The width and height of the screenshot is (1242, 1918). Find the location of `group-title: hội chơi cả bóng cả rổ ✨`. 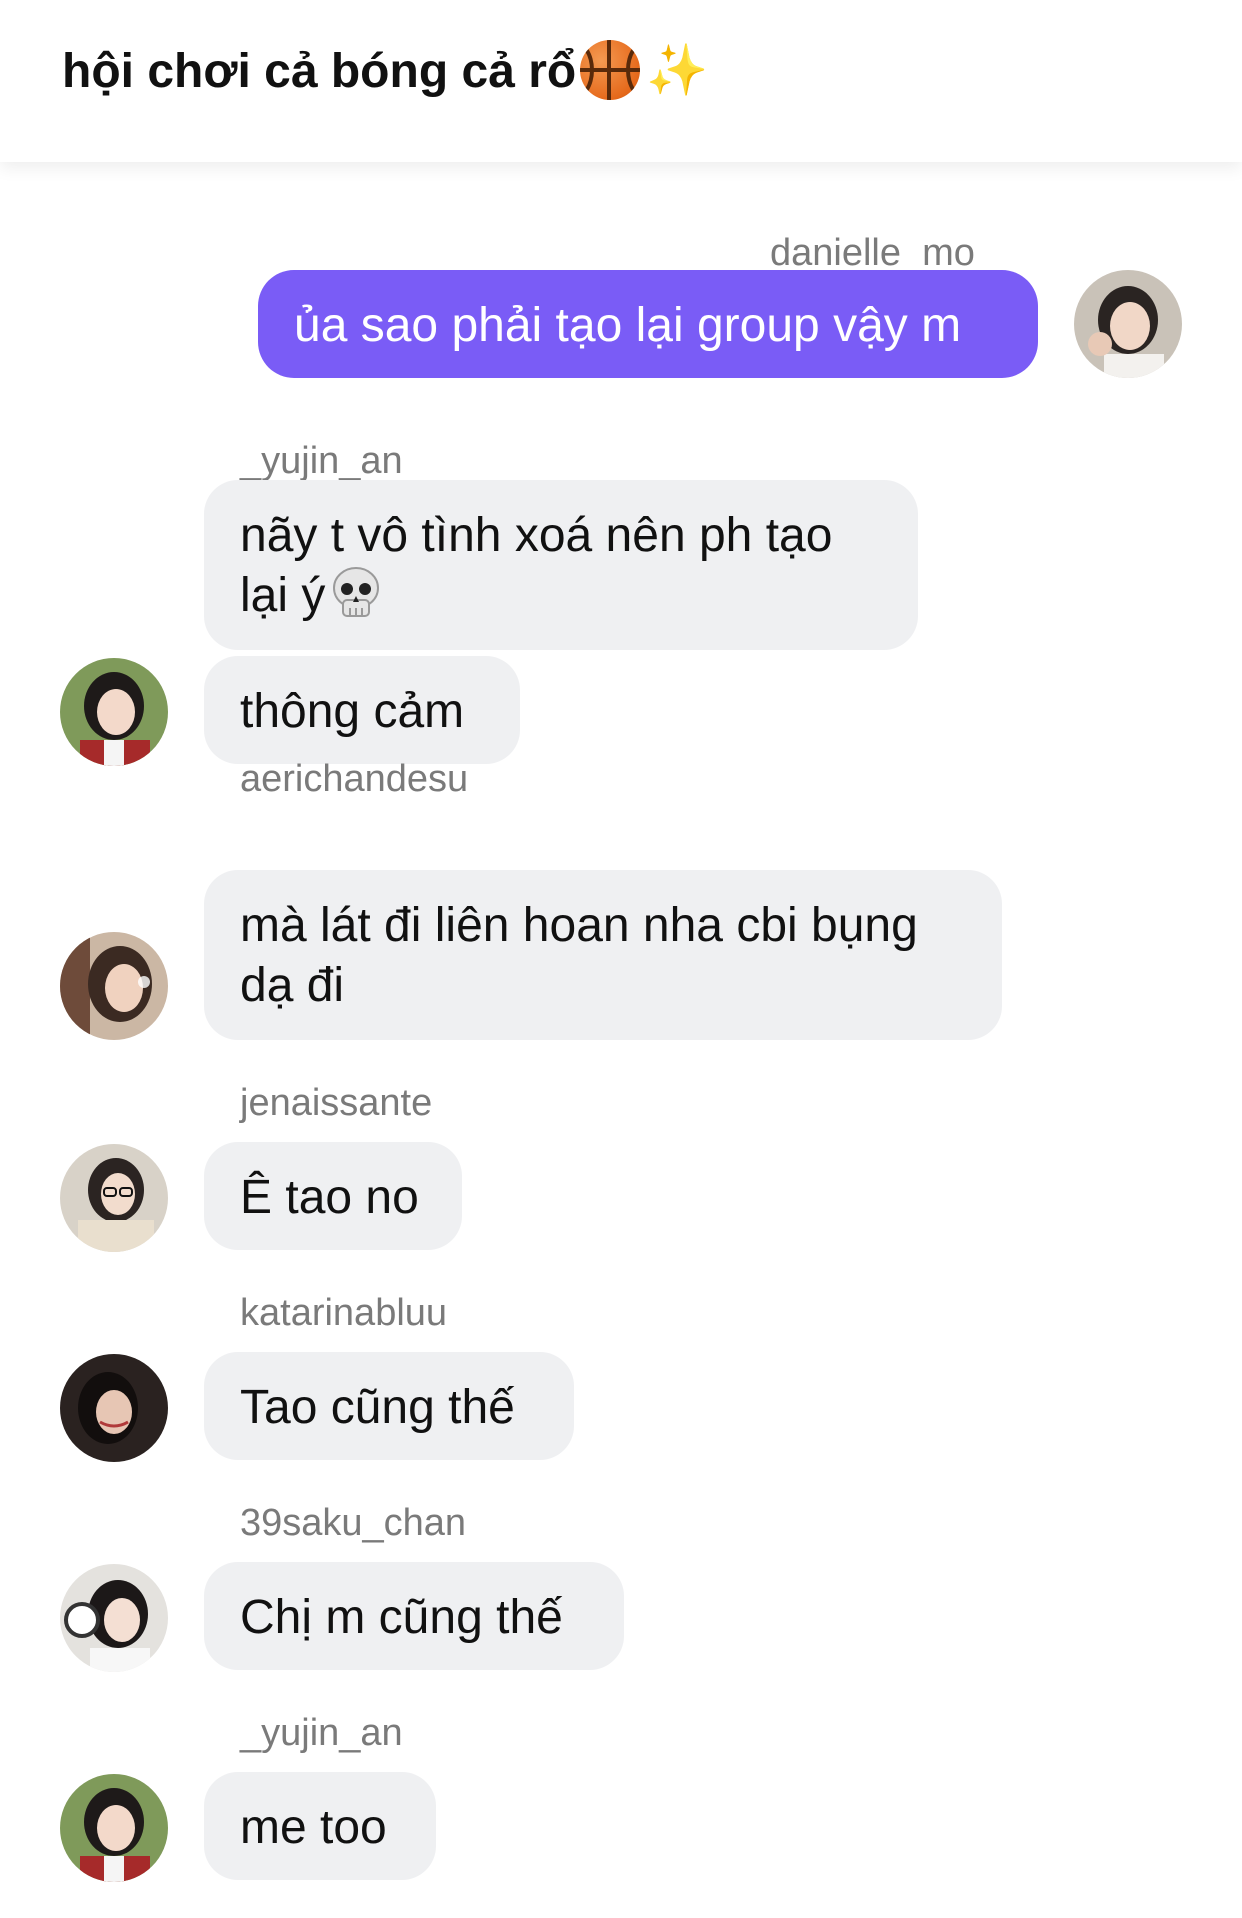

group-title: hội chơi cả bóng cả rổ ✨ is located at coordinates (385, 72).